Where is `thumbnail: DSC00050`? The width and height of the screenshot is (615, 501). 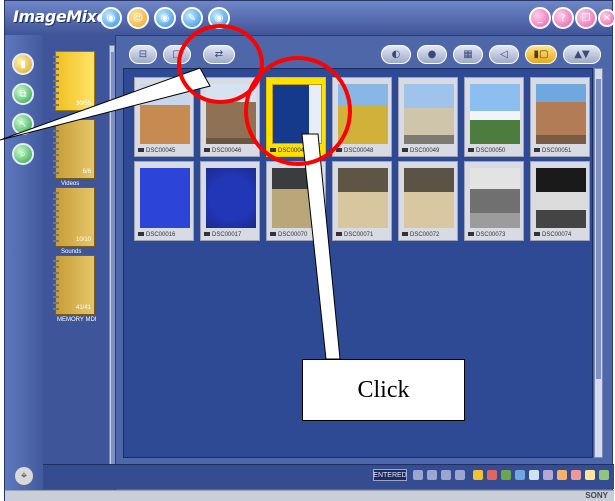
thumbnail: DSC00050 is located at coordinates (494, 117).